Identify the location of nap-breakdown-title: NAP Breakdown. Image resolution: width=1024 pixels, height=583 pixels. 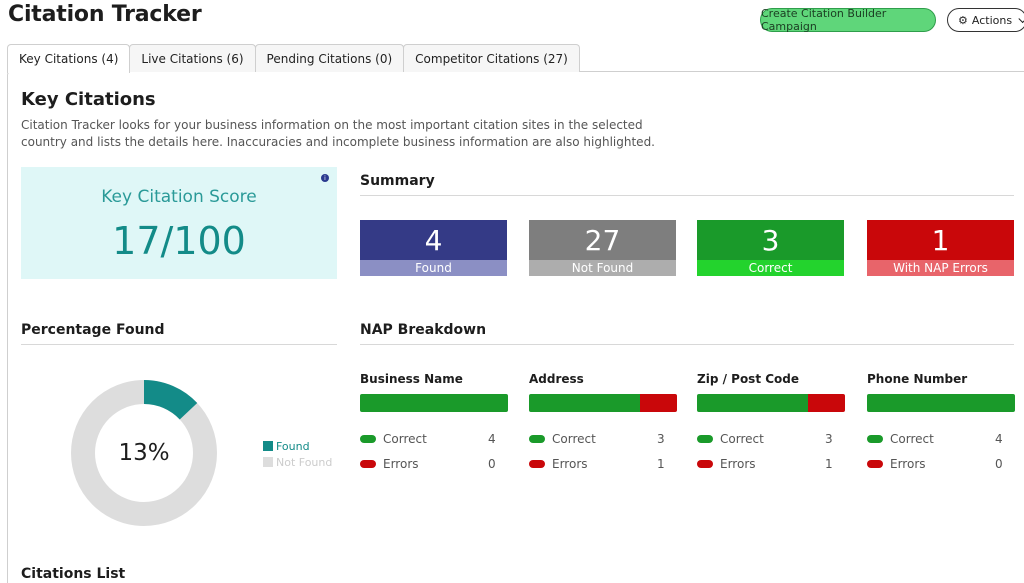
(423, 330).